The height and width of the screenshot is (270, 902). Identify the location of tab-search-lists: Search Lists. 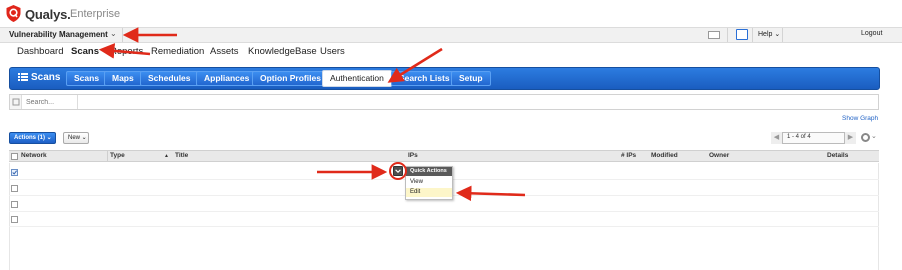
(424, 78).